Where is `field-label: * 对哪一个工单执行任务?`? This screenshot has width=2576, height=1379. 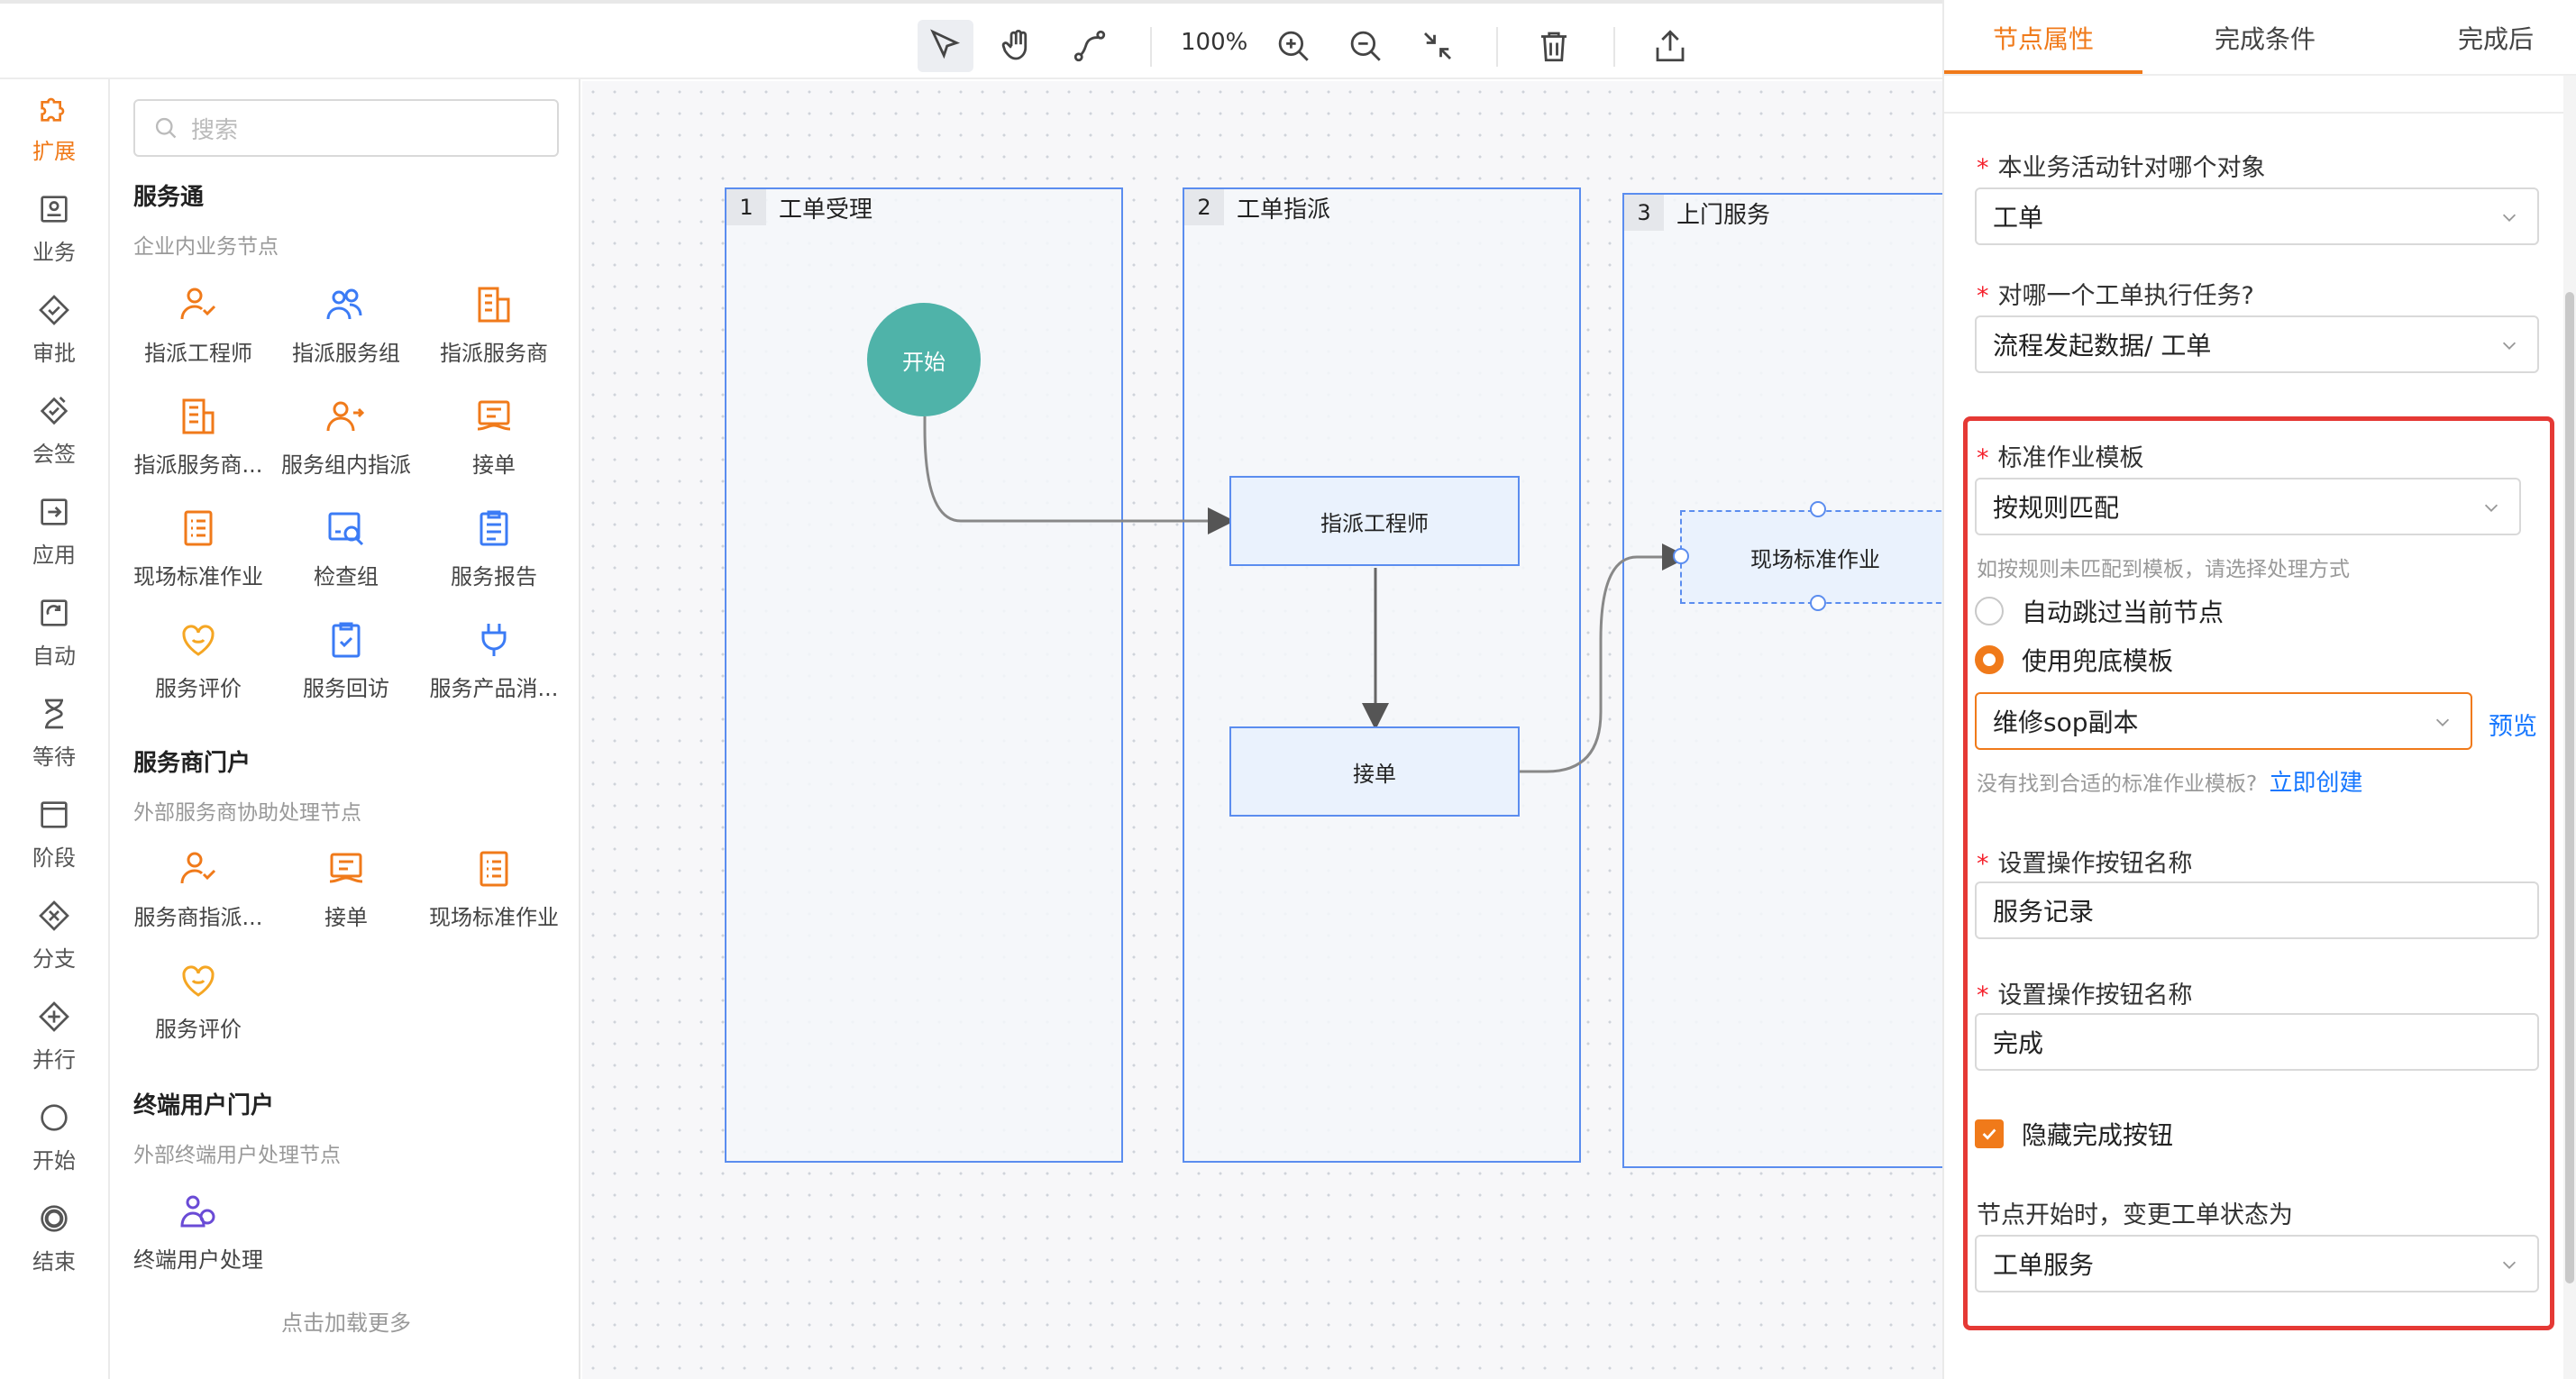 field-label: * 对哪一个工单执行任务? is located at coordinates (2115, 296).